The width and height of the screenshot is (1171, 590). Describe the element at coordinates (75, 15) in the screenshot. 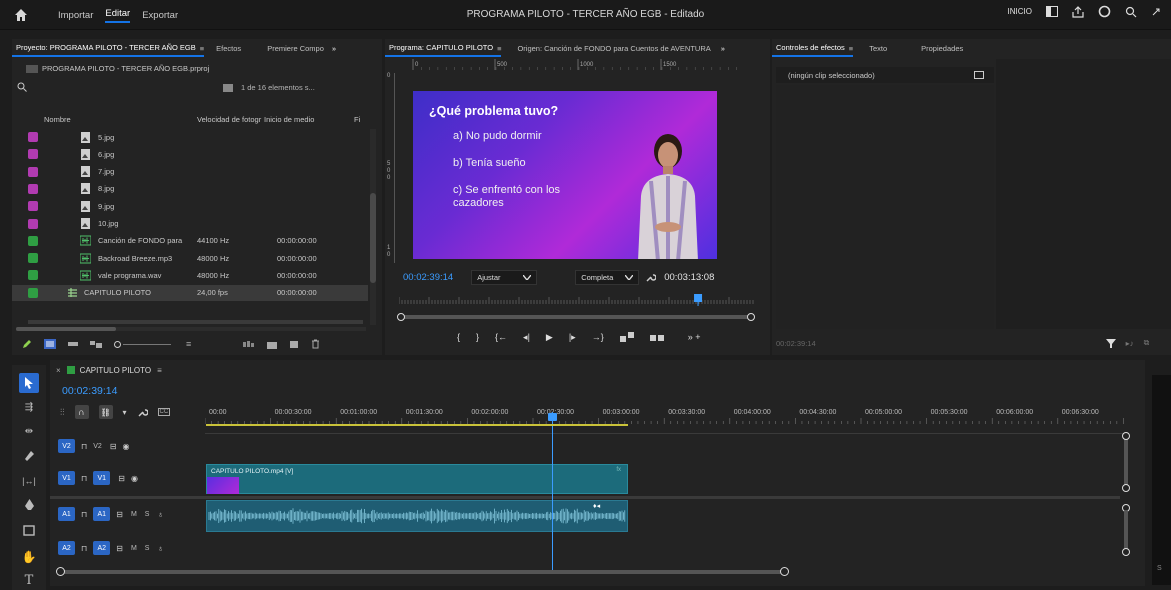

I see `menu-import: Importar` at that location.